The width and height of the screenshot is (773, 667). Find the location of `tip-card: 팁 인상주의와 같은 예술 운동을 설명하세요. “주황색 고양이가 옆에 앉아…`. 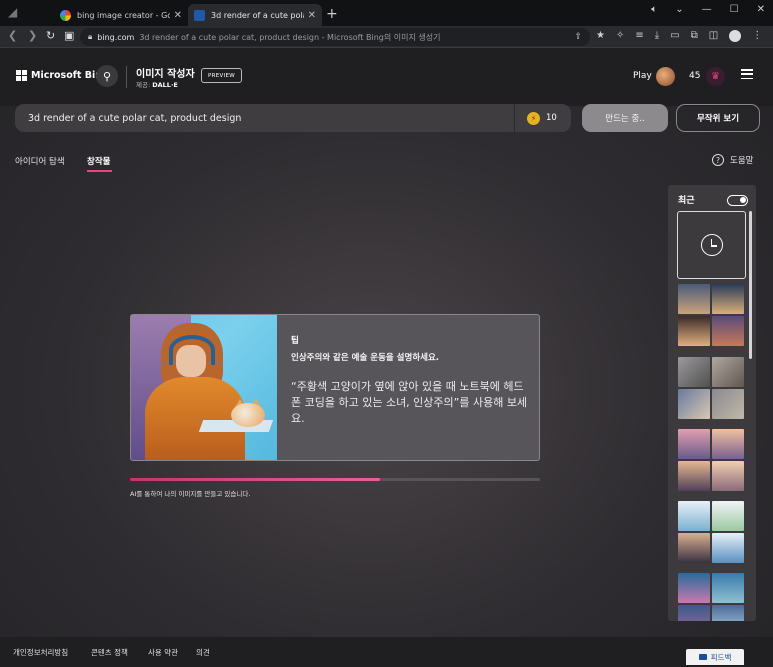

tip-card: 팁 인상주의와 같은 예술 운동을 설명하세요. “주황색 고양이가 옆에 앉아… is located at coordinates (335, 387).